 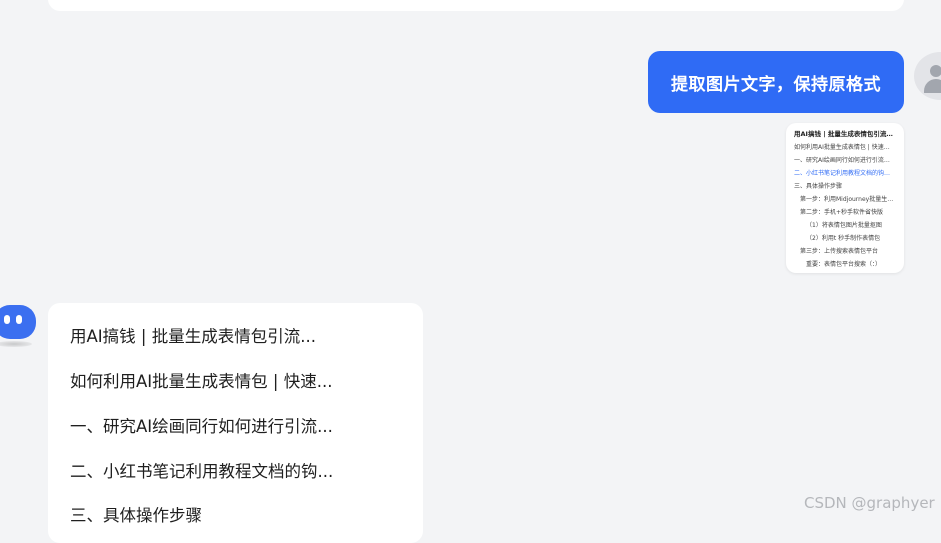 I want to click on thumb-line: 三、具体操作步骤, so click(x=818, y=186).